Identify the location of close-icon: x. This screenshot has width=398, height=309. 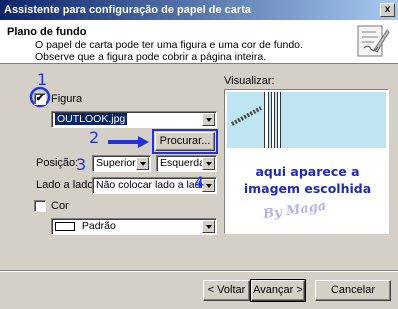
(387, 9).